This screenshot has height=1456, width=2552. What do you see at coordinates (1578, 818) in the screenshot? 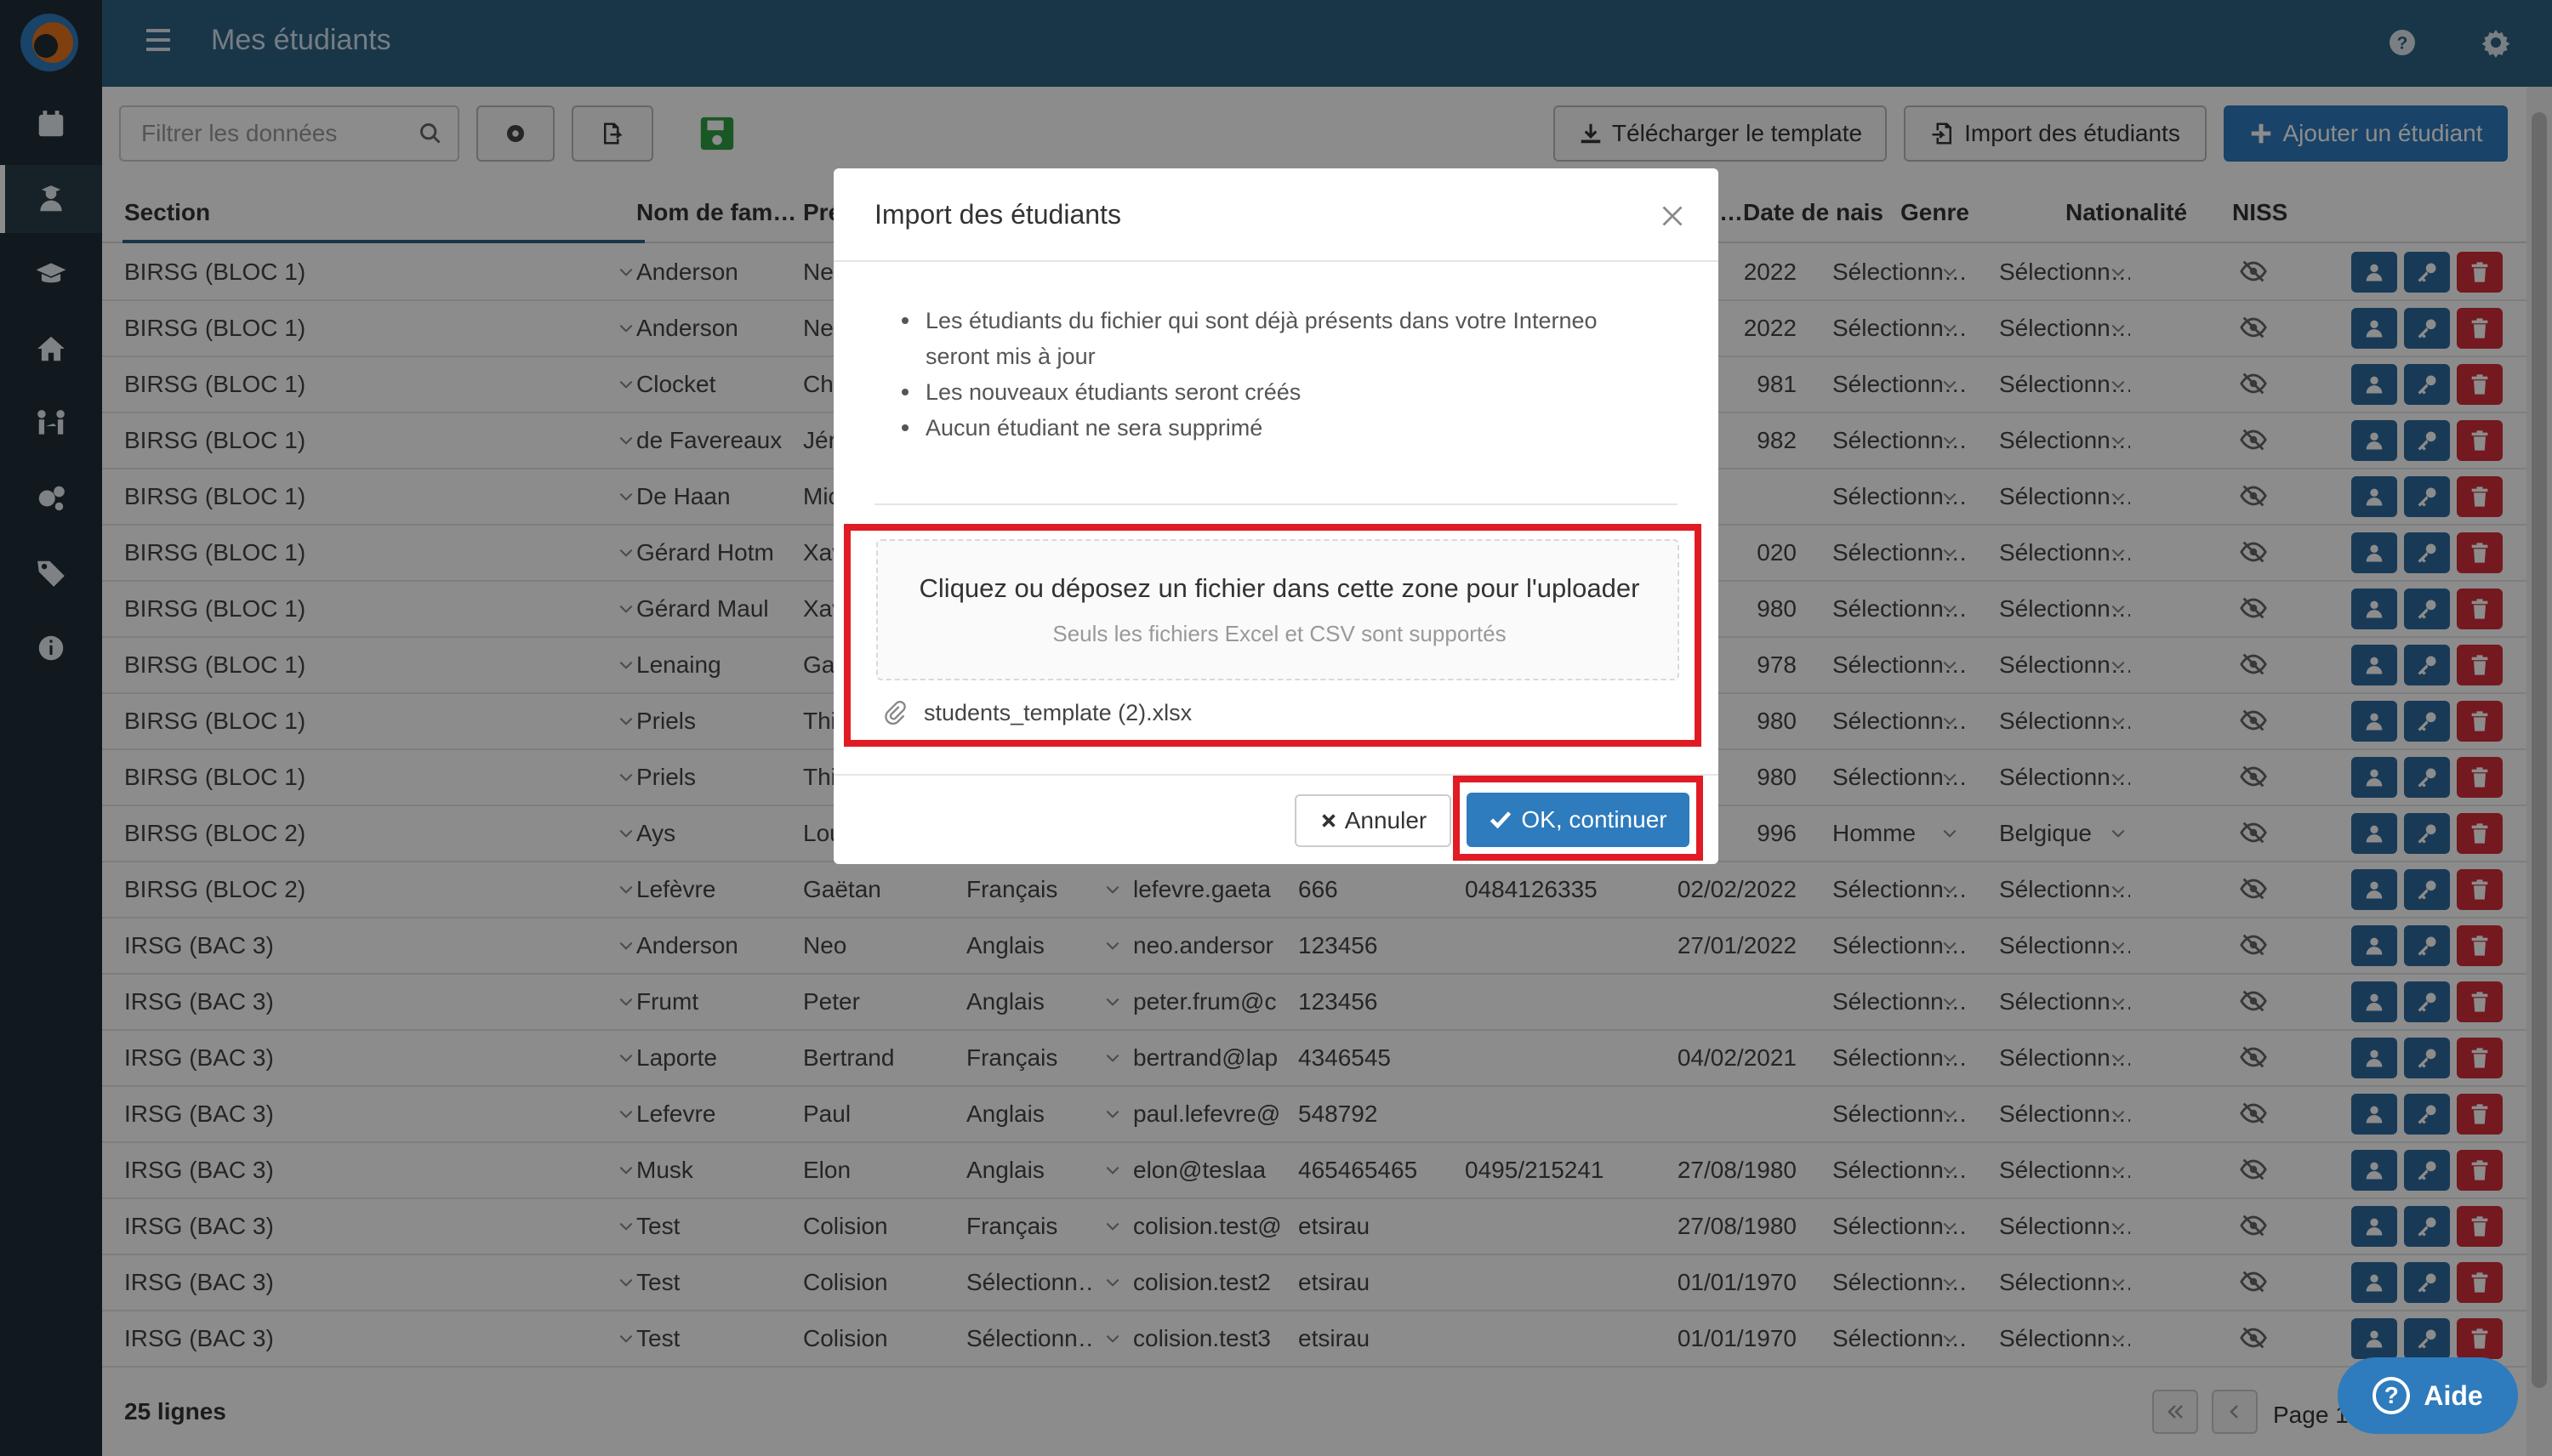
I see `highlight-box-ok-button` at bounding box center [1578, 818].